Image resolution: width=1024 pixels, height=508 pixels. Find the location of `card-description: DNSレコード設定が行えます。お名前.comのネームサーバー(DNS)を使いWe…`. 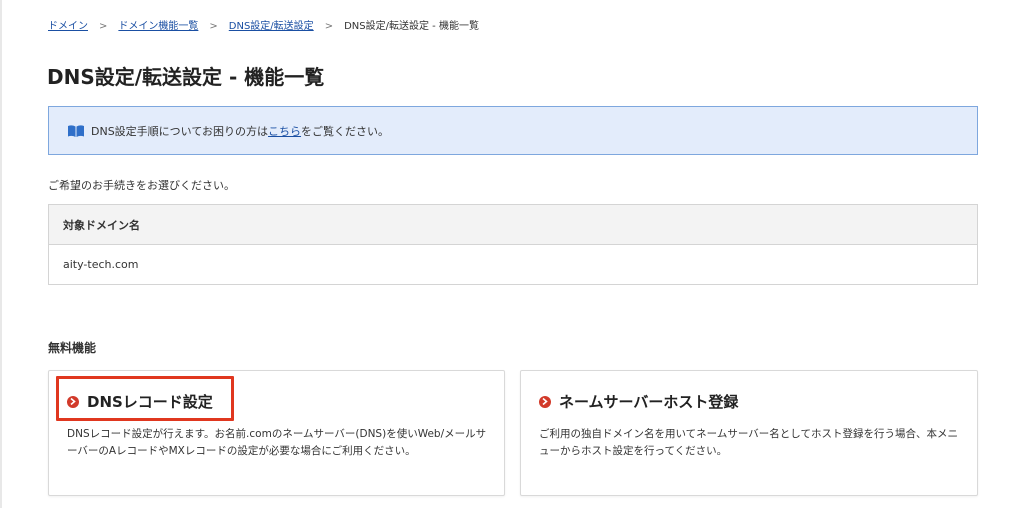

card-description: DNSレコード設定が行えます。お名前.comのネームサーバー(DNS)を使いWe… is located at coordinates (277, 442).